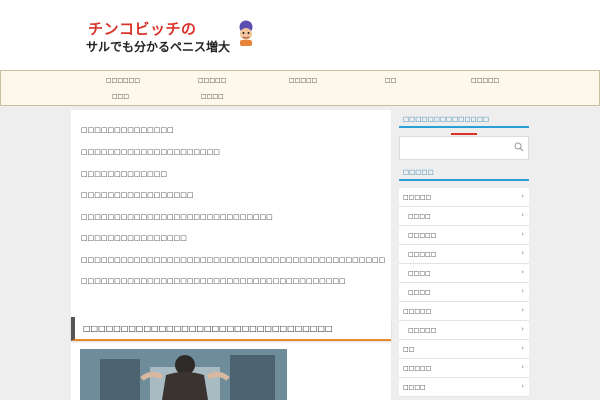 The height and width of the screenshot is (400, 600). Describe the element at coordinates (212, 80) in the screenshot. I see `nav-item-2: □□□□□` at that location.